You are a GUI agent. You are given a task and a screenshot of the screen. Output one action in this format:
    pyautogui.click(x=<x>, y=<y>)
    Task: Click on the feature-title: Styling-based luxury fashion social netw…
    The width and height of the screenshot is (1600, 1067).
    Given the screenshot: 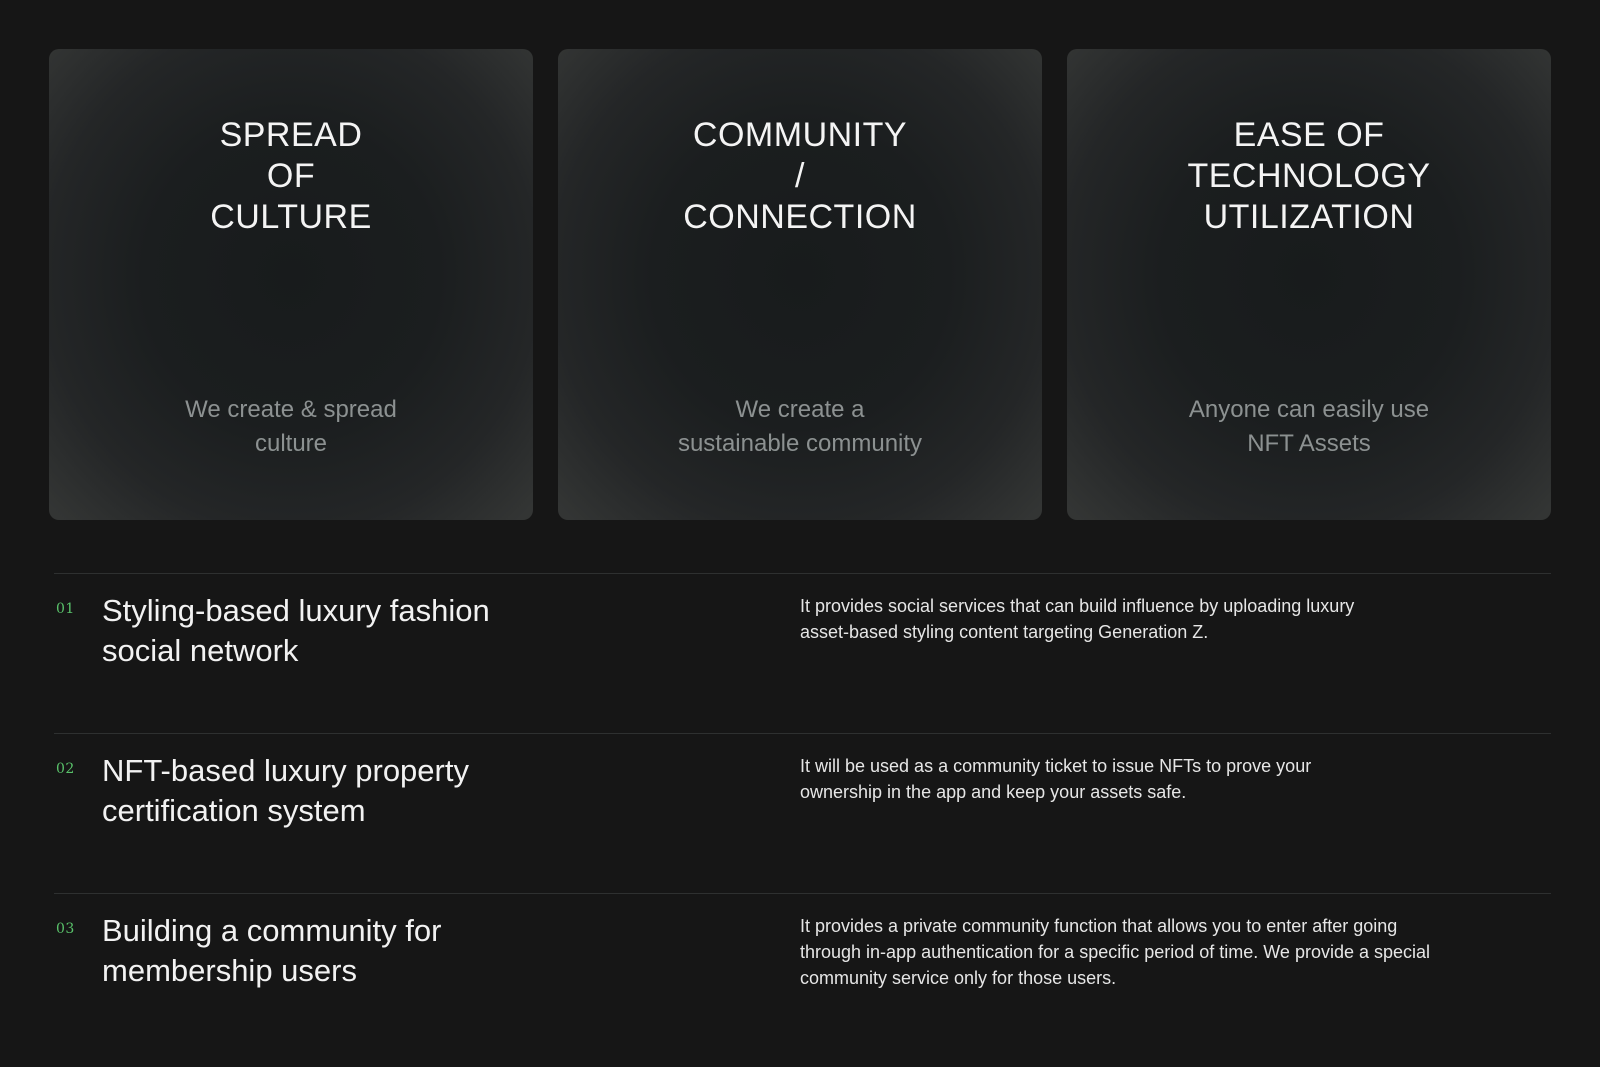 What is the action you would take?
    pyautogui.click(x=296, y=630)
    